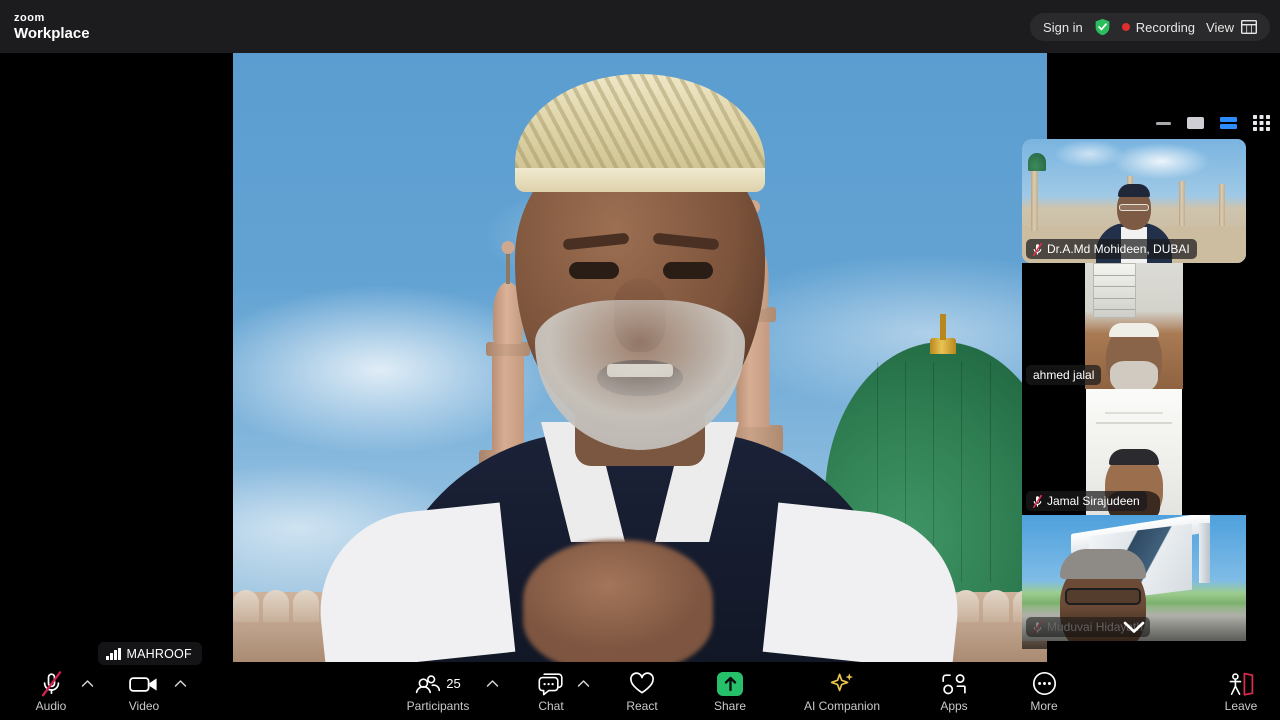 The image size is (1280, 720). Describe the element at coordinates (1044, 705) in the screenshot. I see `more-label: More` at that location.